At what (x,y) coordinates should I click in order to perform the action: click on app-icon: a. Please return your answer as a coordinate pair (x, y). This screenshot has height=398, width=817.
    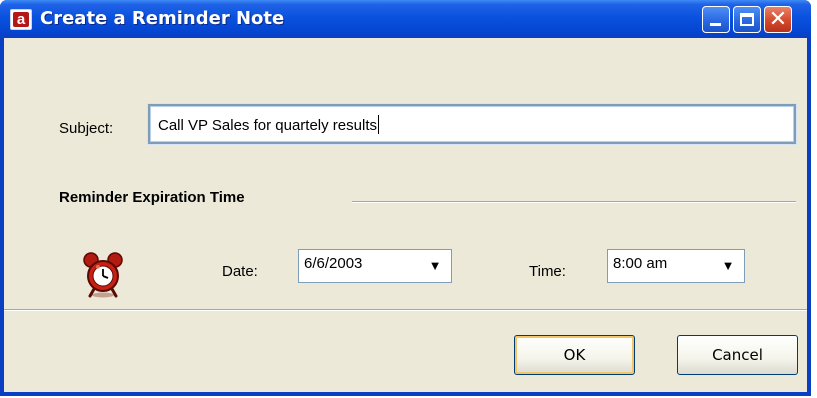
    Looking at the image, I should click on (21, 19).